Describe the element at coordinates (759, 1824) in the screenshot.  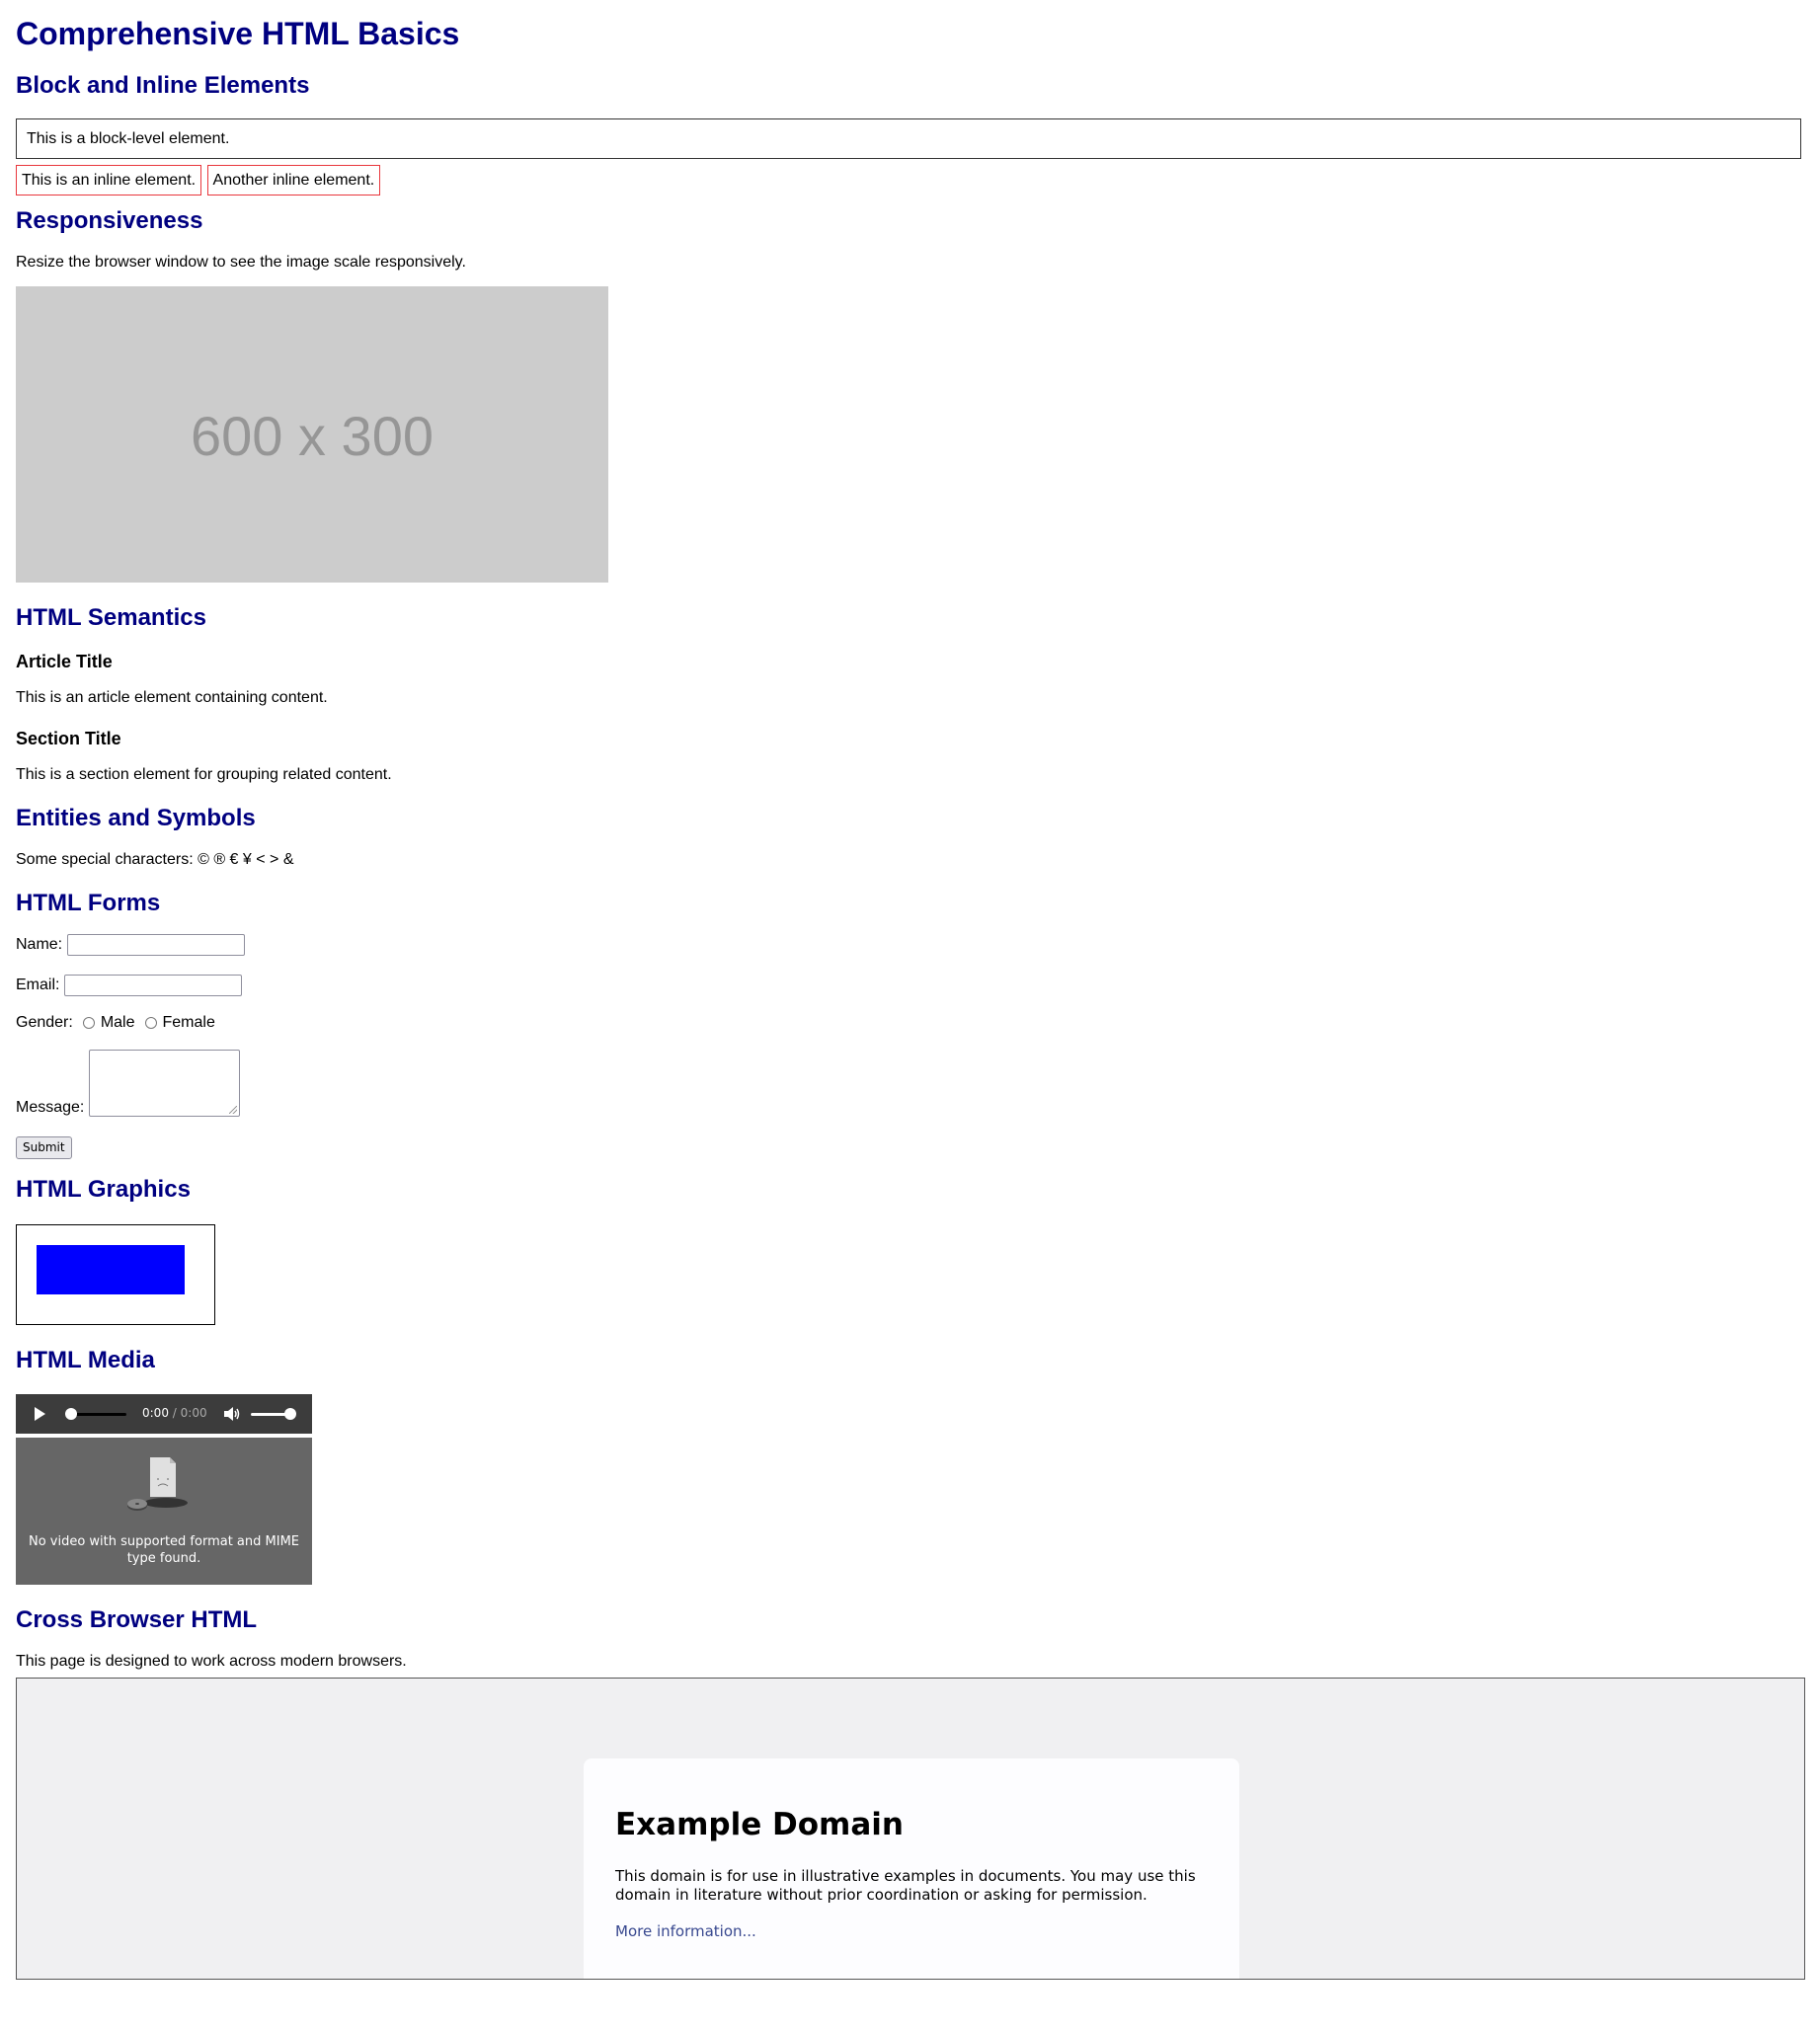
I see `iframe-title: Example Domain` at that location.